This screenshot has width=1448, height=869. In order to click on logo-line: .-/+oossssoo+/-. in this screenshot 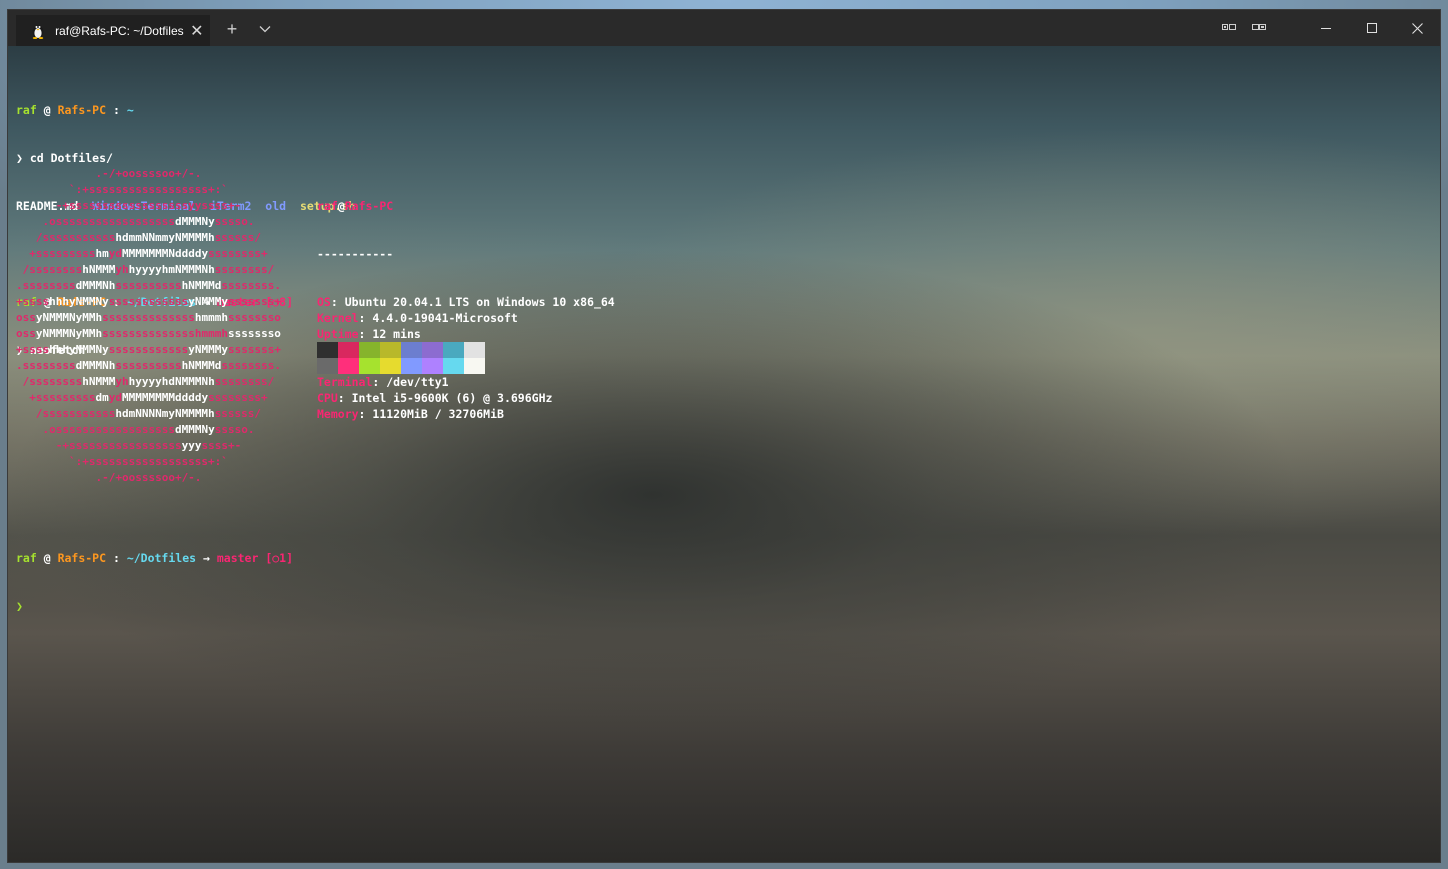, I will do `click(148, 478)`.